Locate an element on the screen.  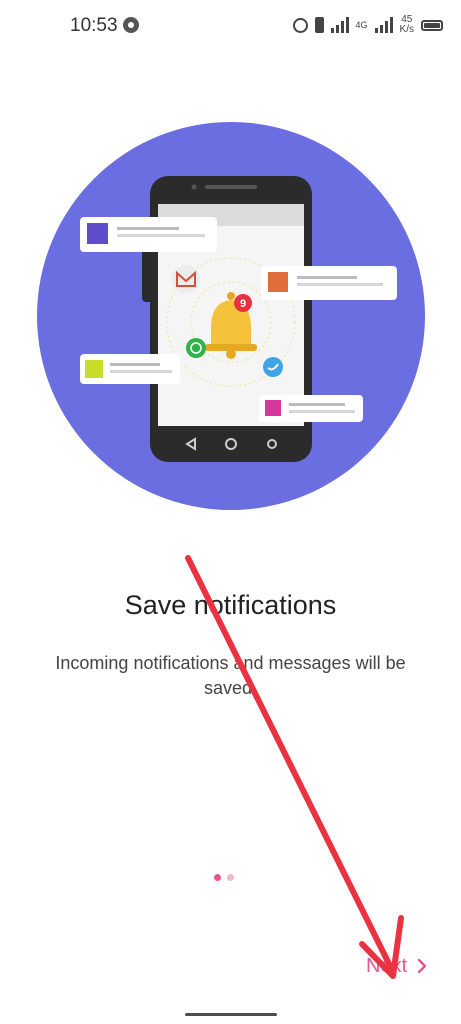
home-indicator is located at coordinates (231, 1014).